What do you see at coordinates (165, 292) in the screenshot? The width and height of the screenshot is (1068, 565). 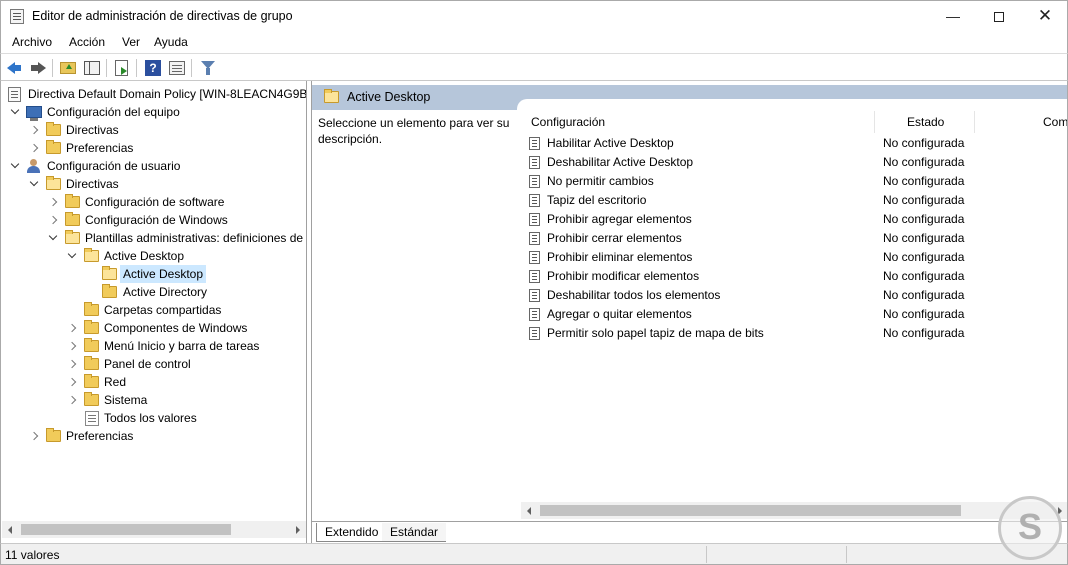 I see `tree-item-label: Active Directory` at bounding box center [165, 292].